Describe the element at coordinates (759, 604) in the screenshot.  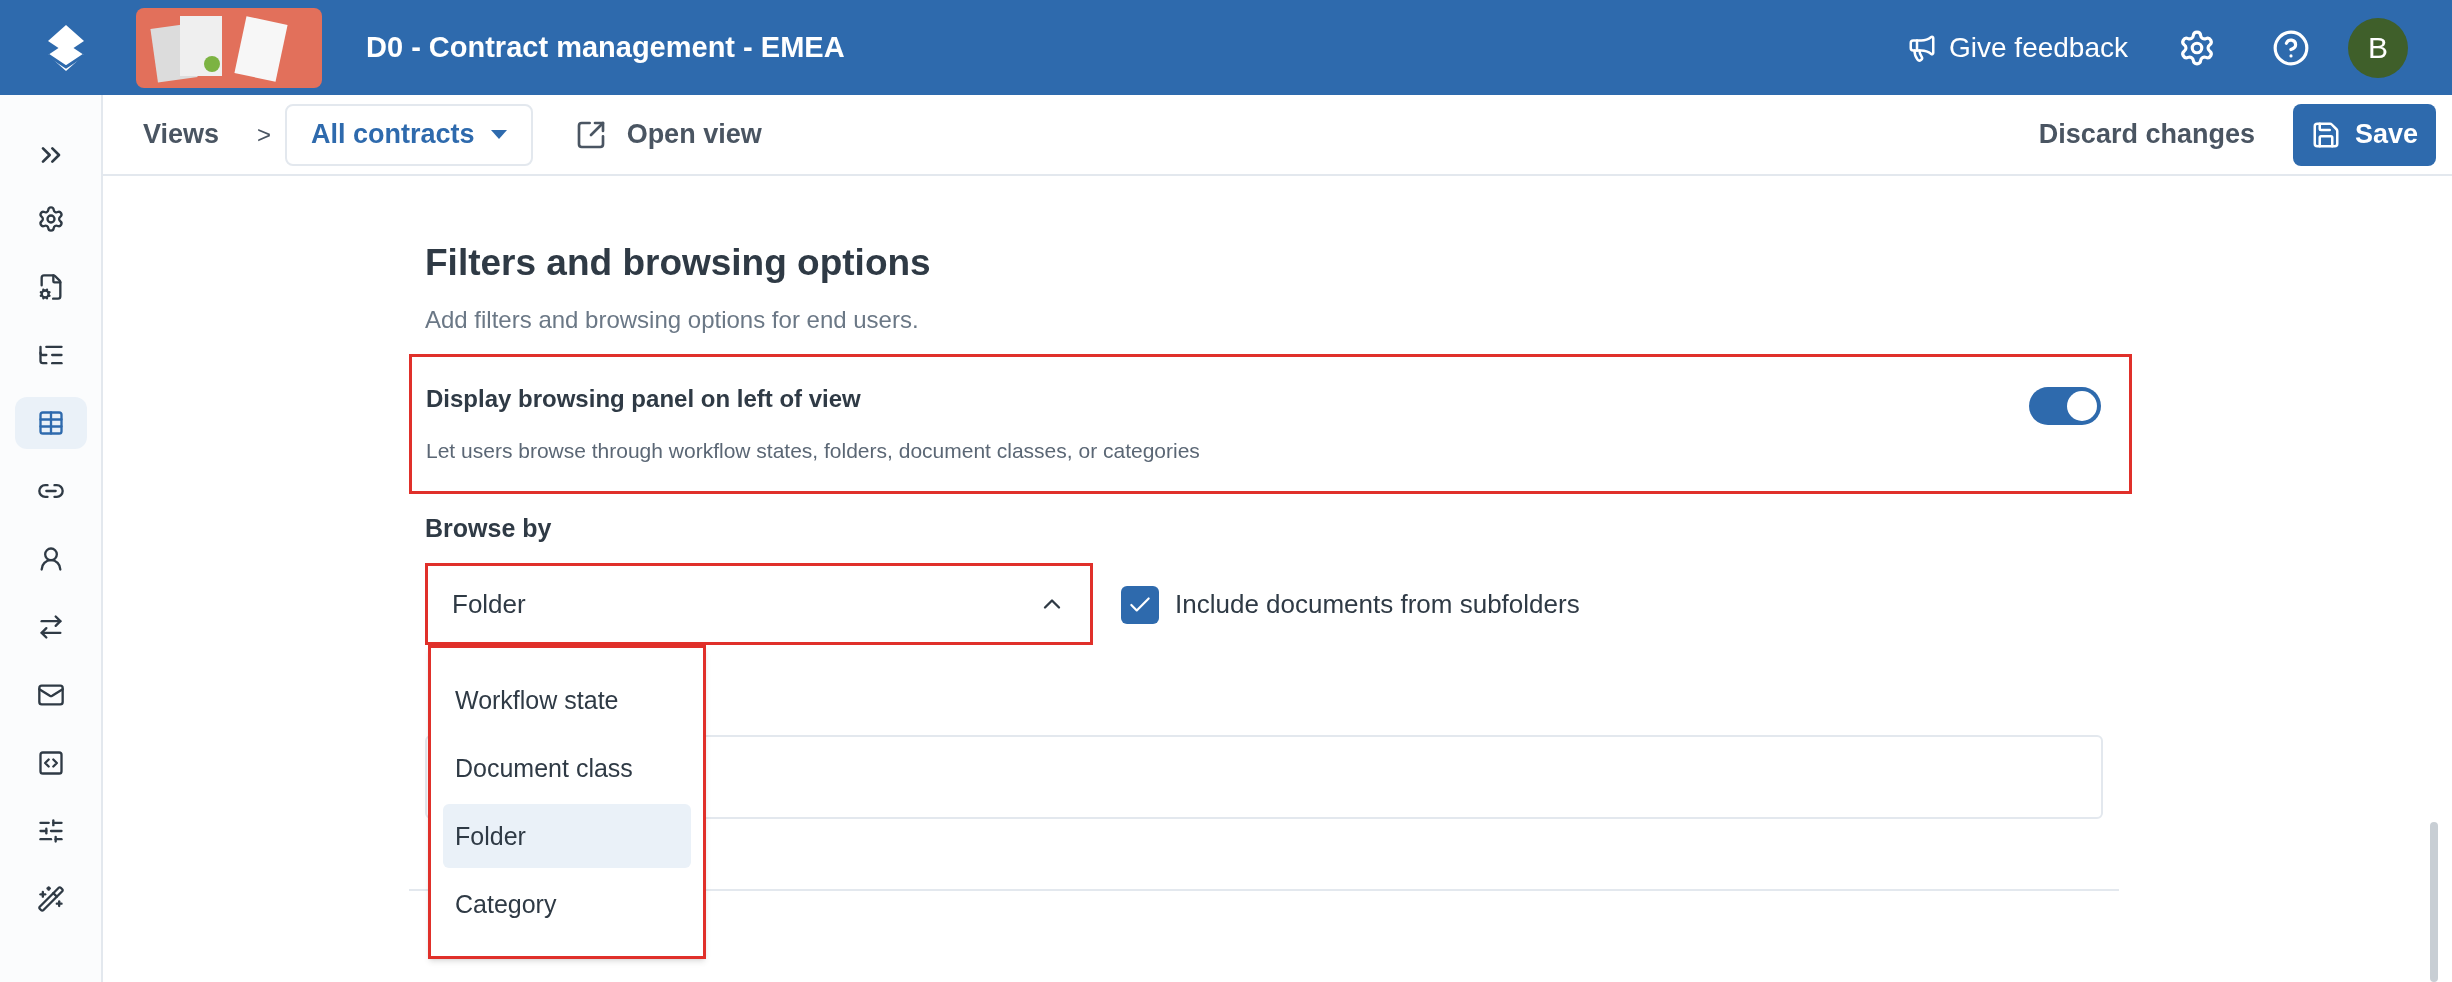
I see `browse-by-select: Folder` at that location.